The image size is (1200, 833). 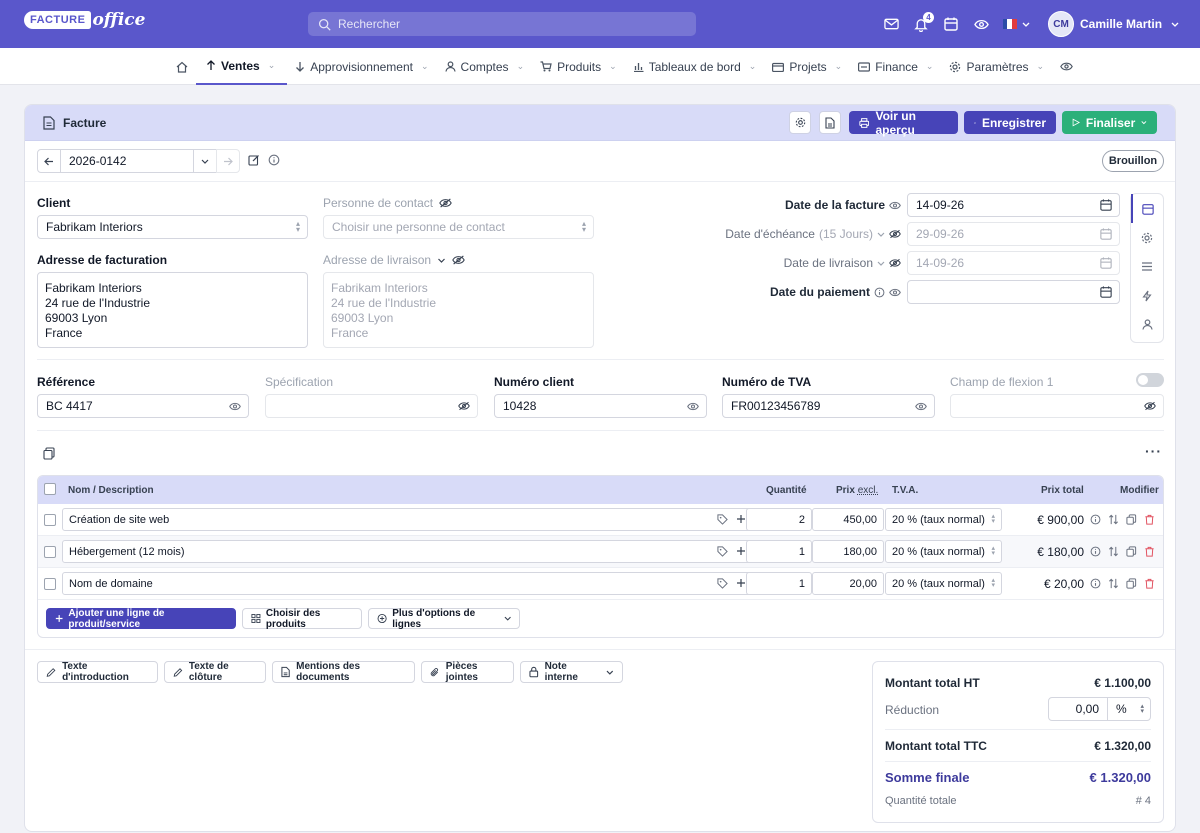 What do you see at coordinates (1153, 451) in the screenshot?
I see `more-options-icon: ···` at bounding box center [1153, 451].